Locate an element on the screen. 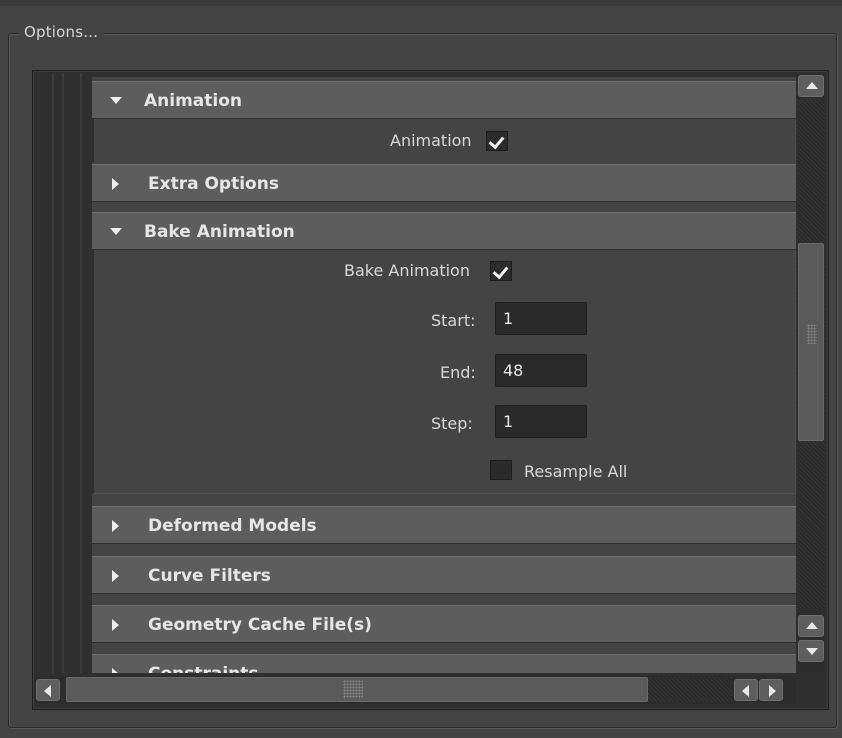 The height and width of the screenshot is (738, 842). start-label: Start: is located at coordinates (453, 320).